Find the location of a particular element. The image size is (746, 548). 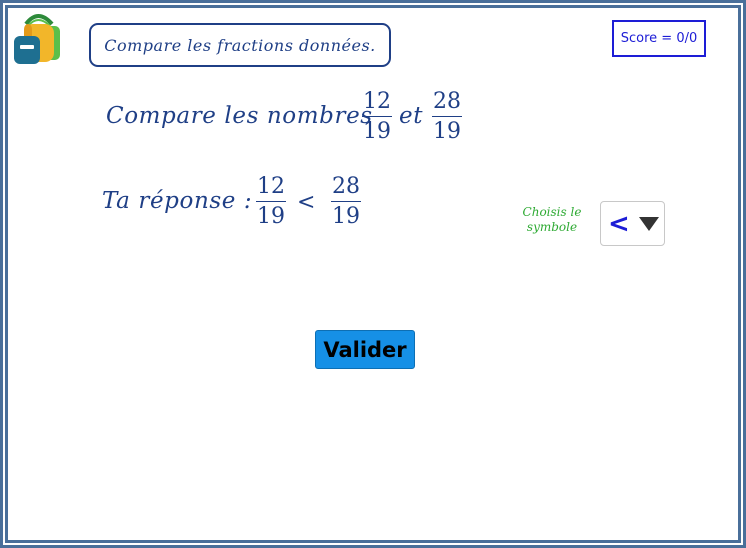

answer-fraction-b-numerator: 28 is located at coordinates (346, 186).